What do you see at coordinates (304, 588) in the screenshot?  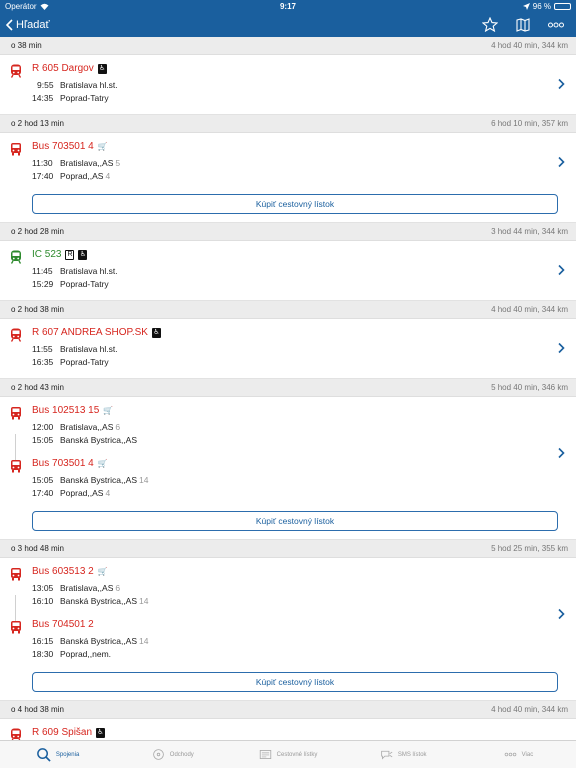 I see `stop-row: 13:05 Bratislava,,AS 6` at bounding box center [304, 588].